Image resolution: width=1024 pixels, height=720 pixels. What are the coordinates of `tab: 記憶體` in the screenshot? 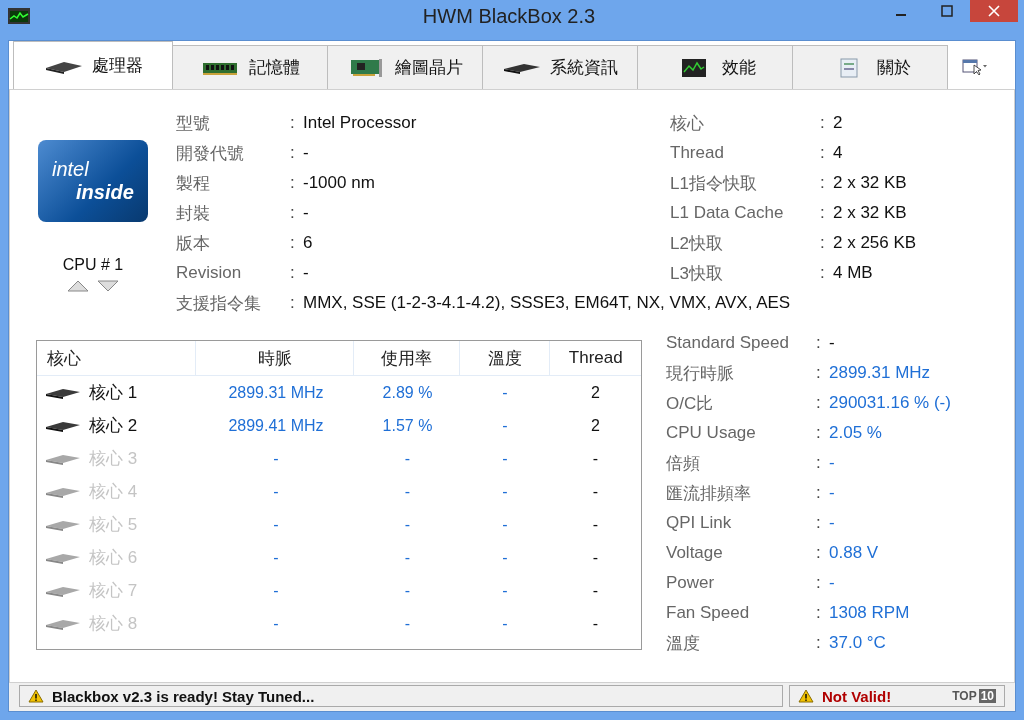 It's located at (250, 67).